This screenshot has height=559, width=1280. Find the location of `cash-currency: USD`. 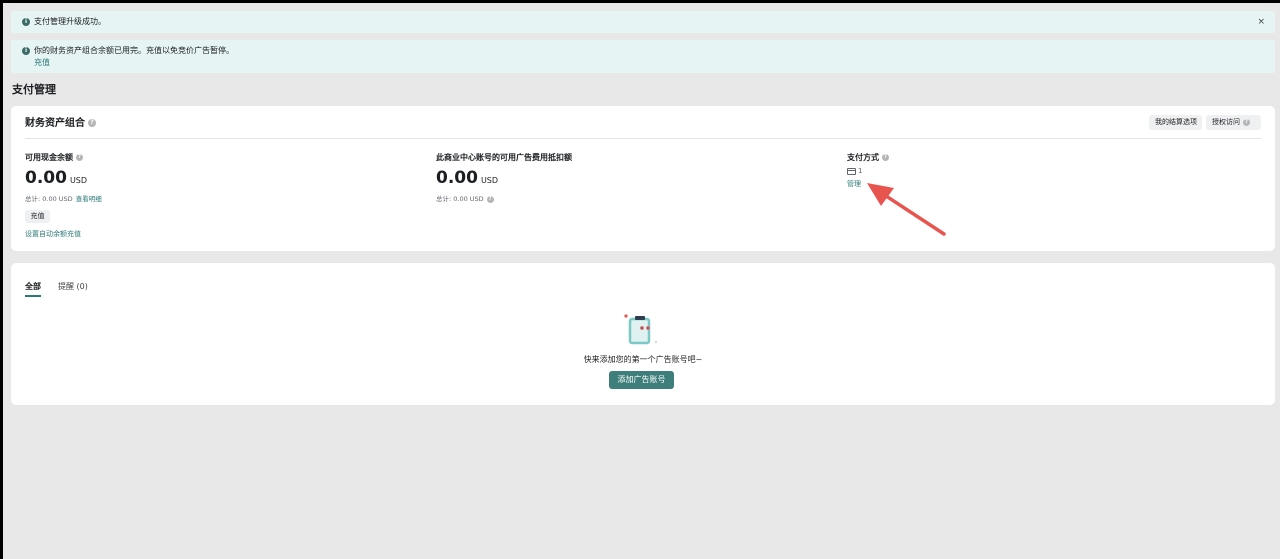

cash-currency: USD is located at coordinates (78, 180).